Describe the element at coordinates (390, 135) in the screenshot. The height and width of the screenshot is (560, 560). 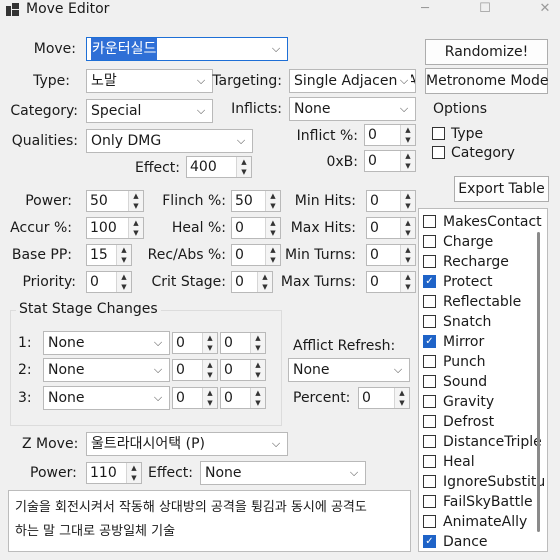
I see `inflict-percent-stepper: 0 ▲ ▼` at that location.